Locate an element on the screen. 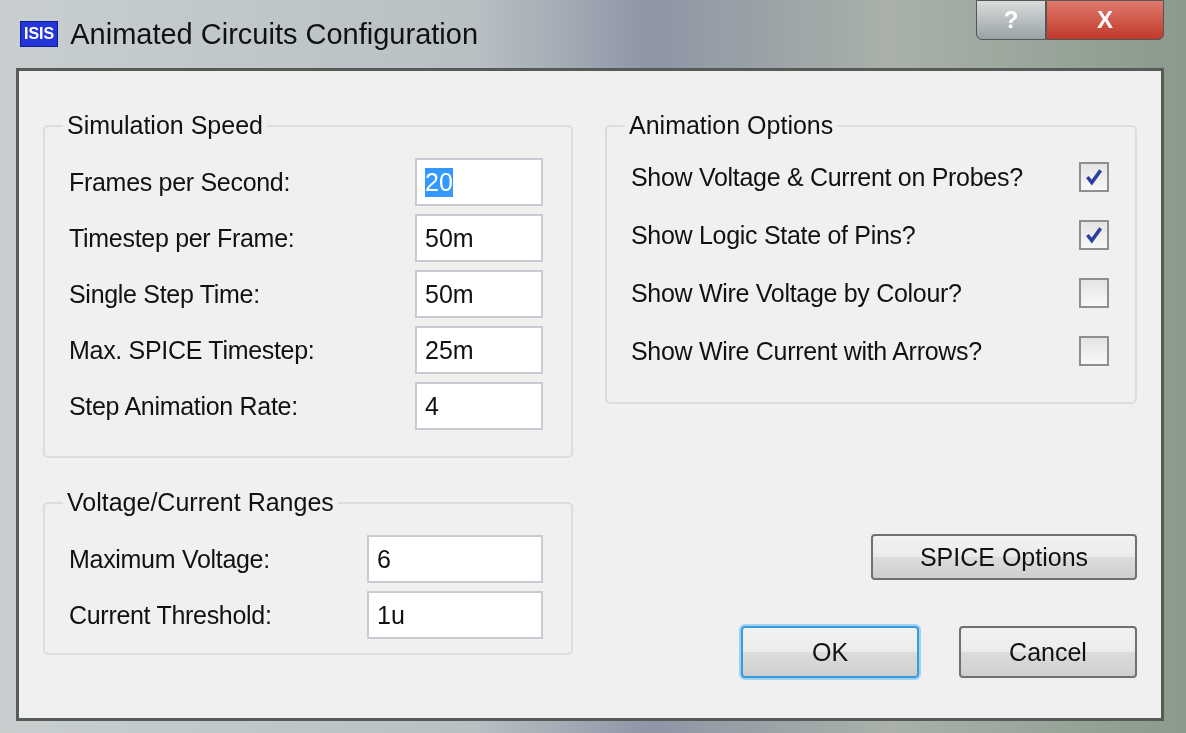  window-title: Animated Circuits Configuration is located at coordinates (274, 34).